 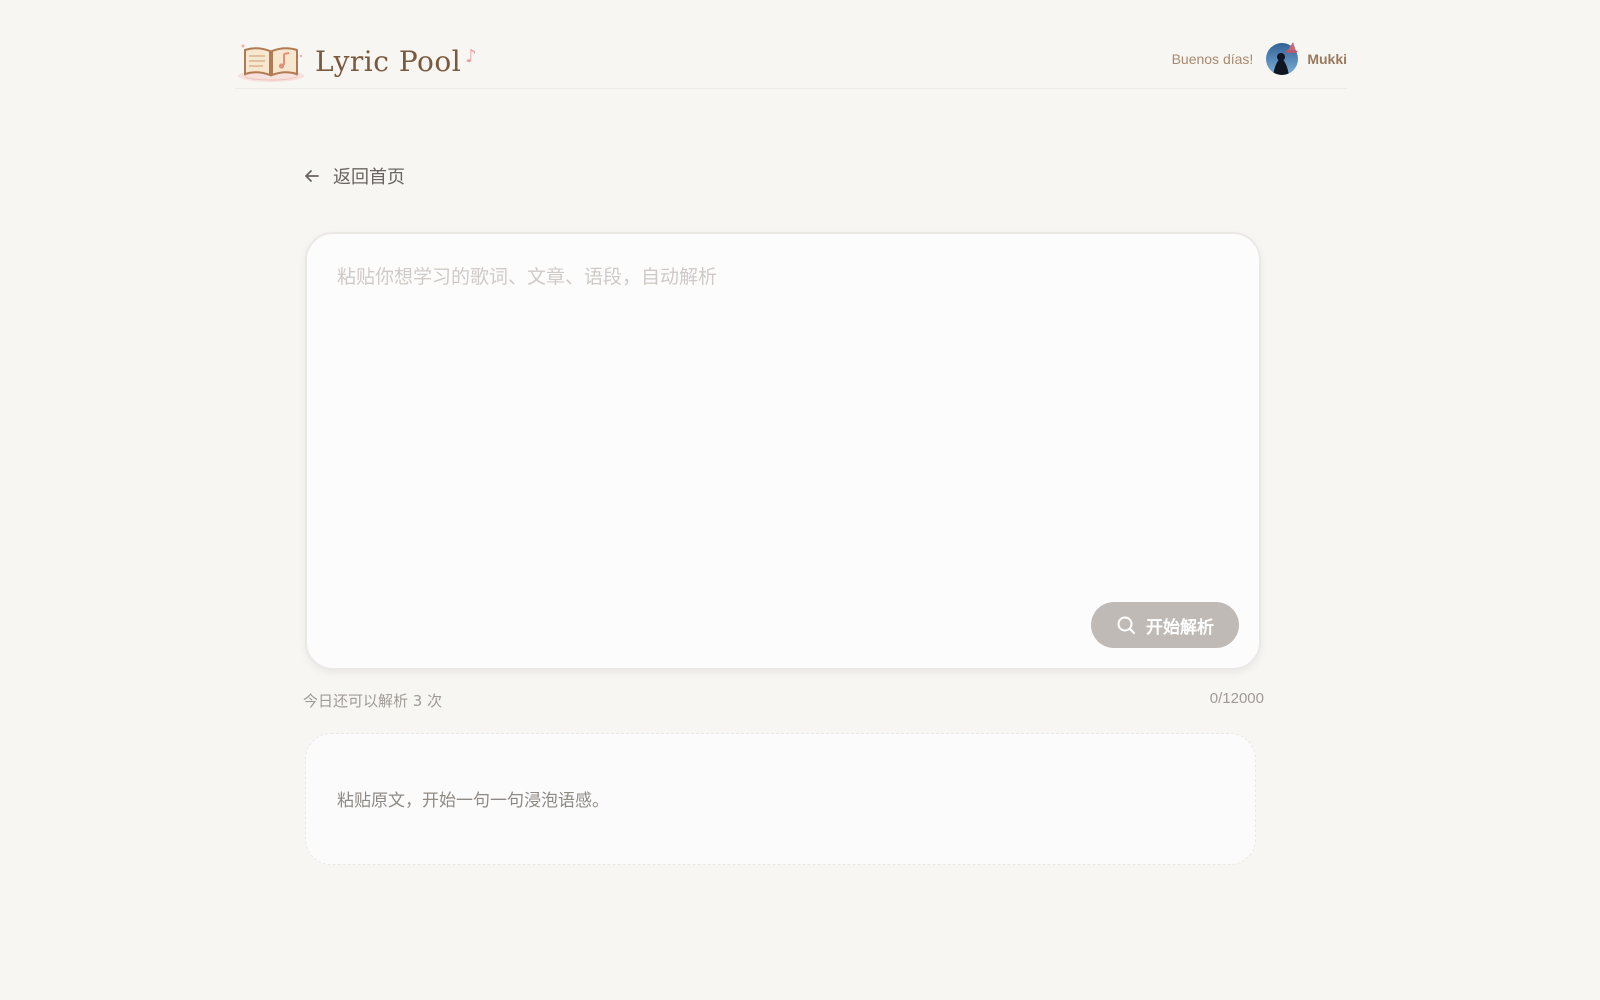 What do you see at coordinates (271, 63) in the screenshot?
I see `open-book-music-icon` at bounding box center [271, 63].